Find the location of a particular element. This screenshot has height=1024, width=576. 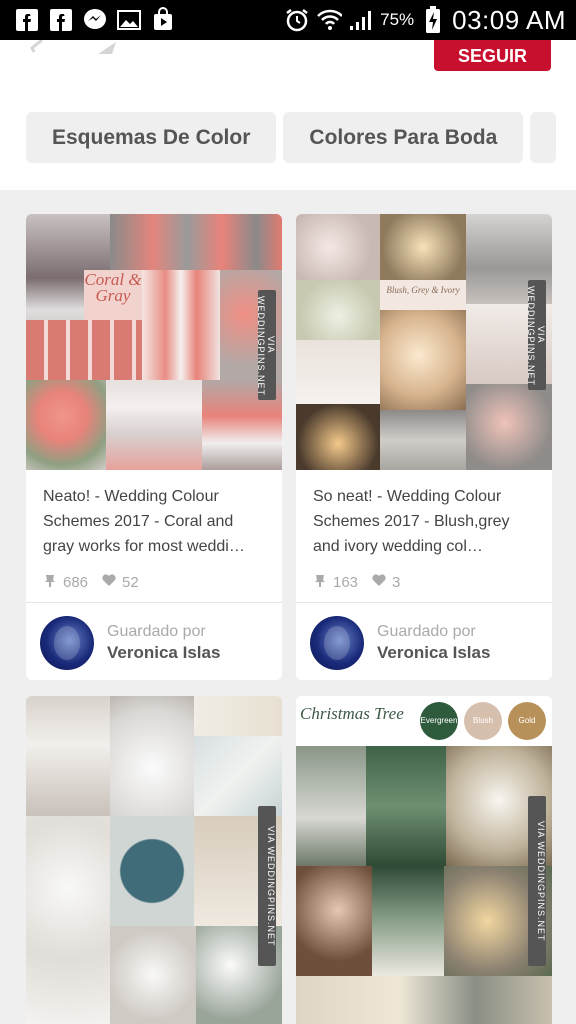

topic-chip: Esquemas De Color is located at coordinates (151, 137).